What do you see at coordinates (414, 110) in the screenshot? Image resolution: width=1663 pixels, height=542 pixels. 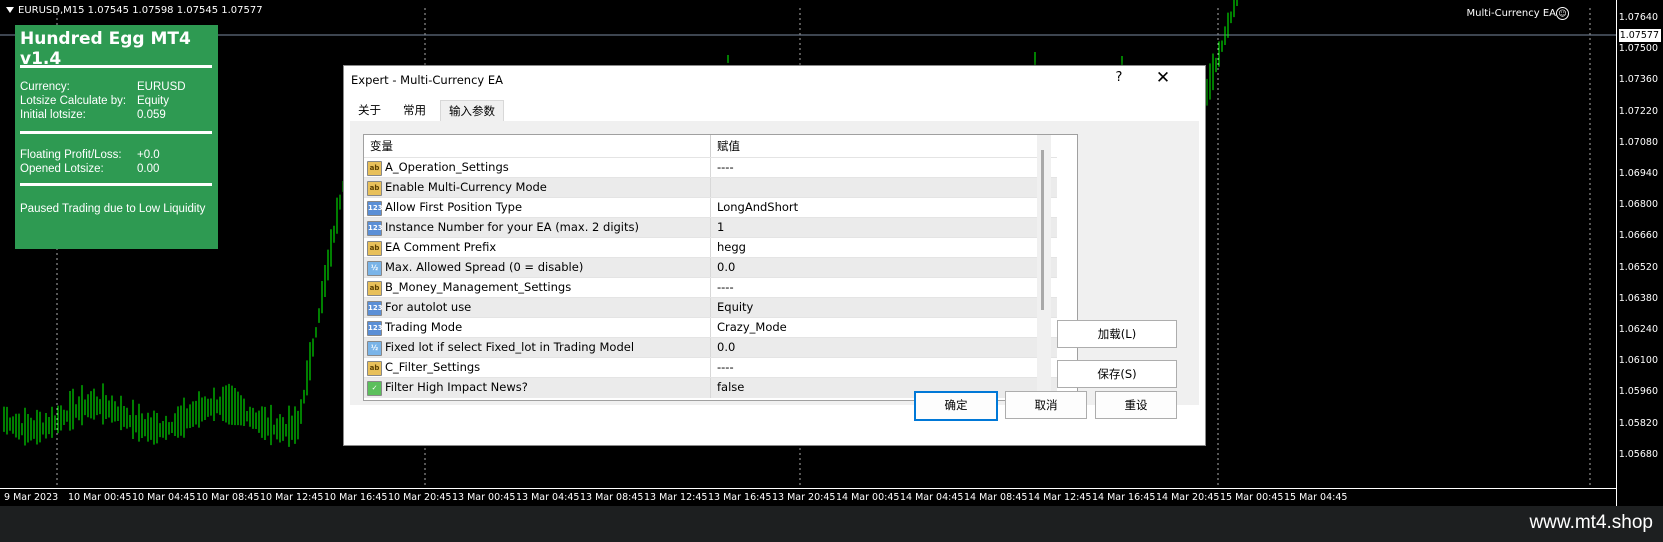 I see `tab-common: 常用` at bounding box center [414, 110].